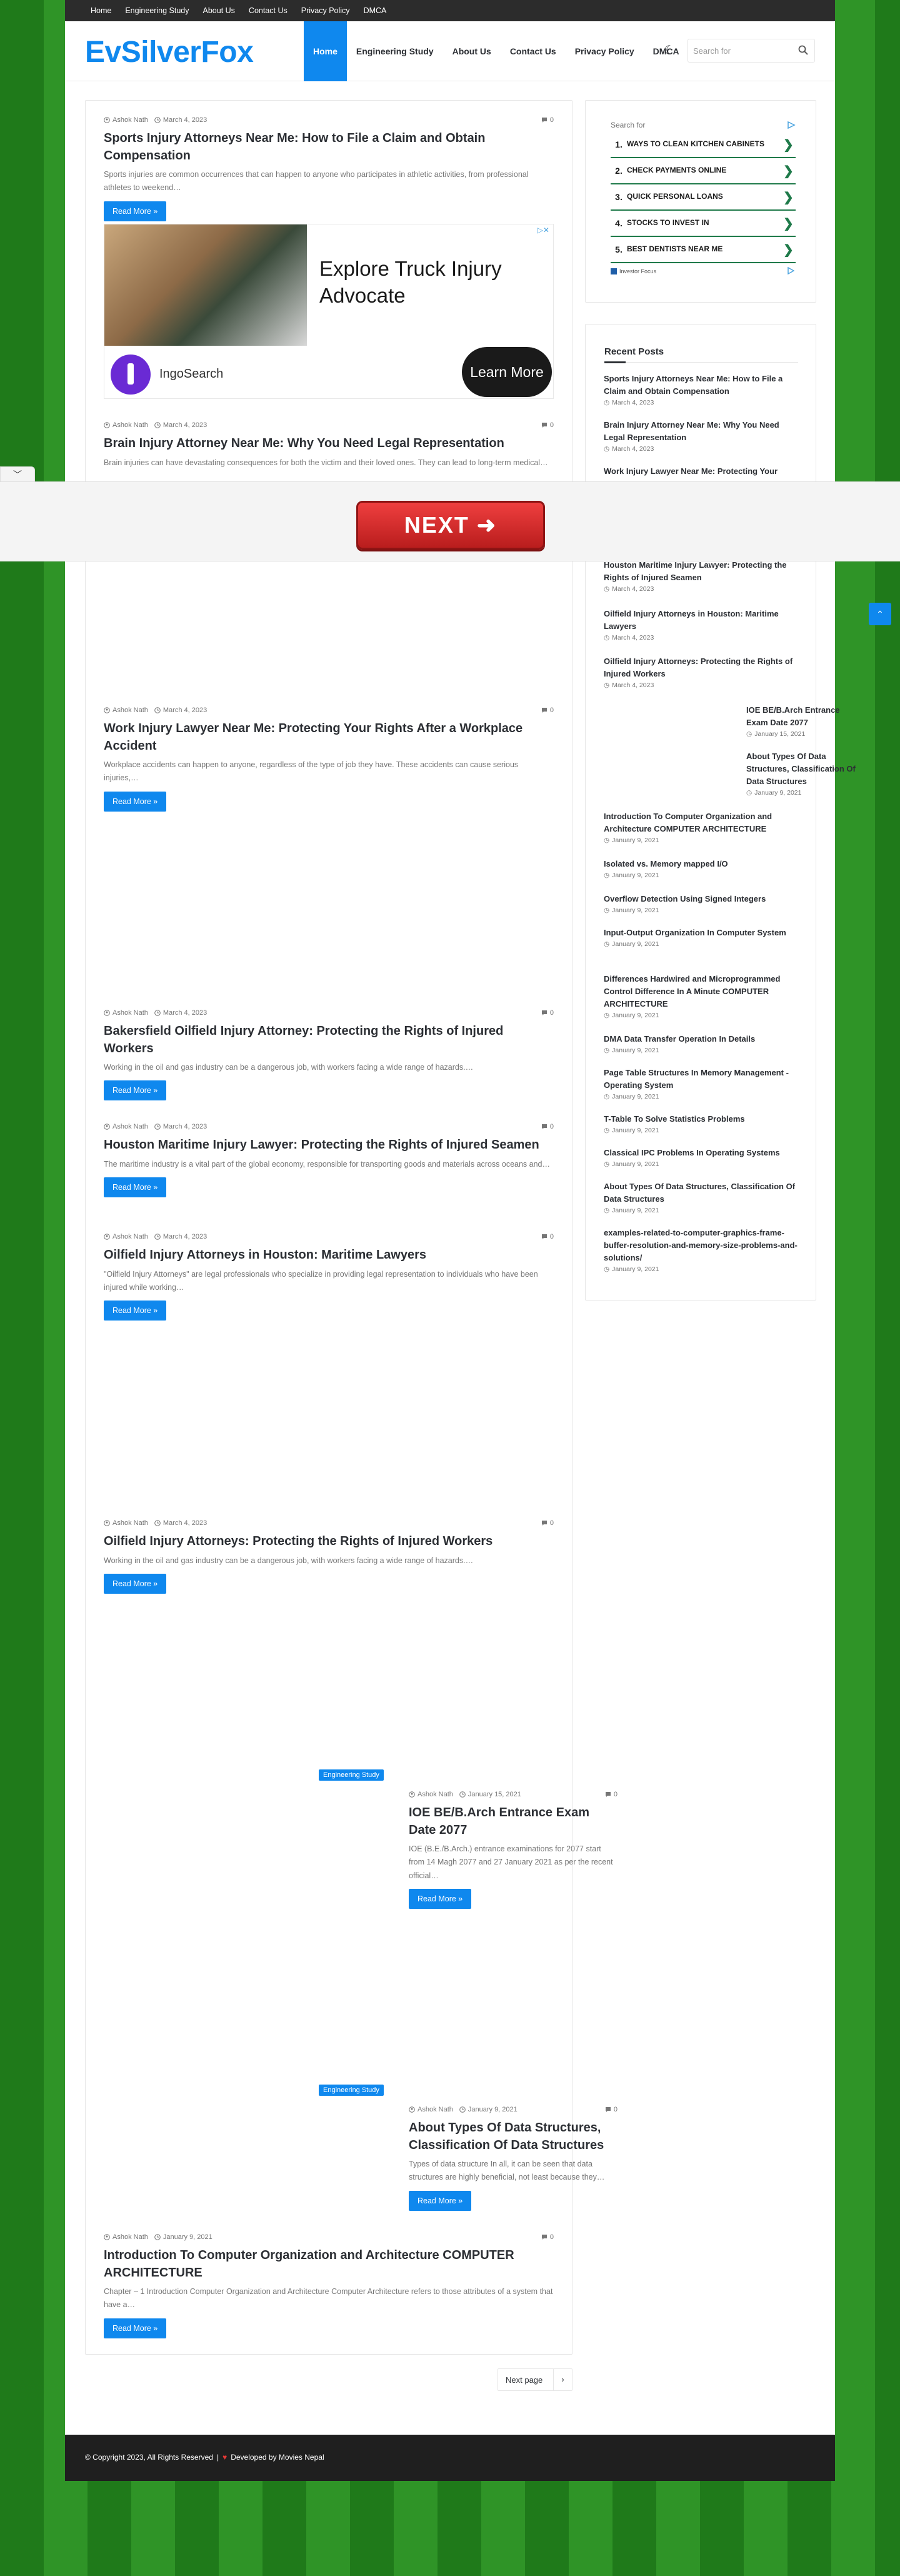  I want to click on search-icon, so click(803, 50).